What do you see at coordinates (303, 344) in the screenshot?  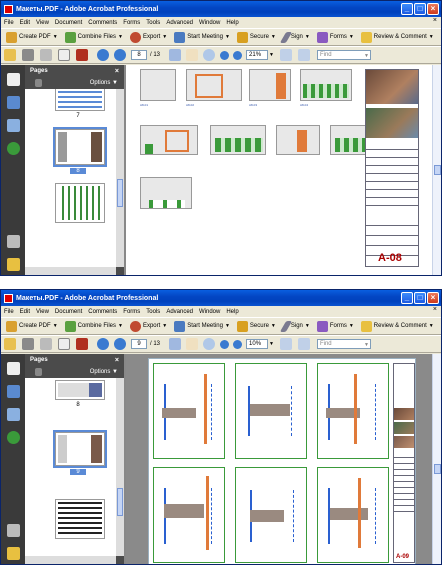 I see `fit-width-icon` at bounding box center [303, 344].